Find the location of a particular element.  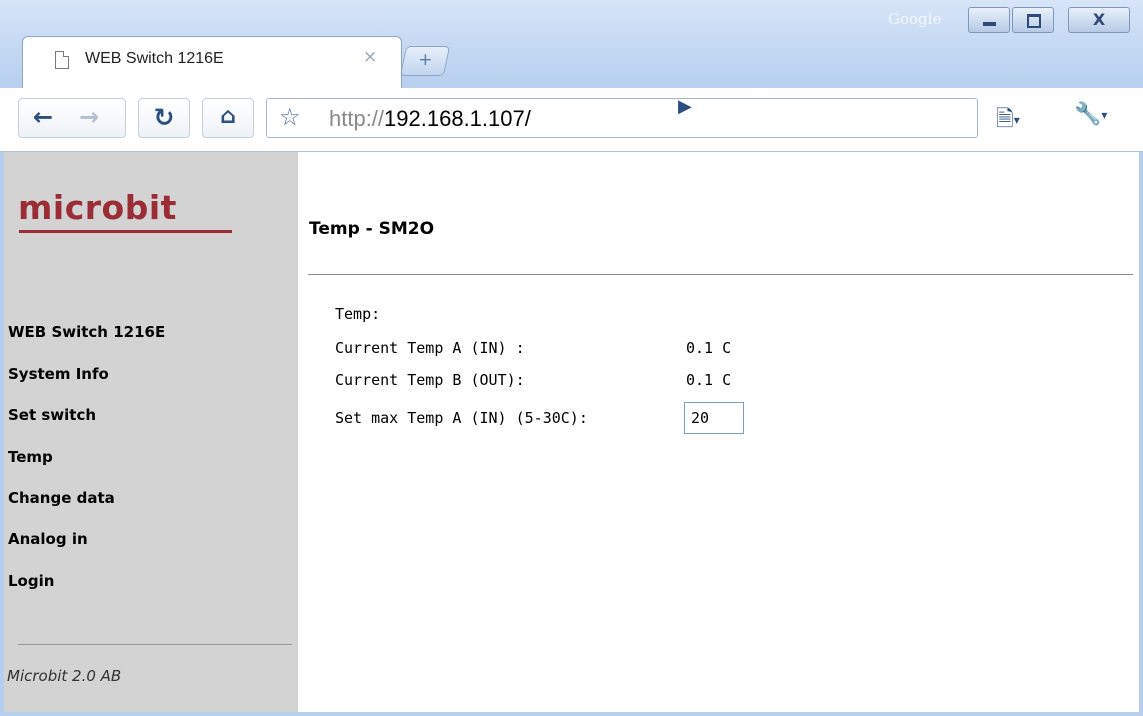

temp-heading: Temp: is located at coordinates (358, 314).